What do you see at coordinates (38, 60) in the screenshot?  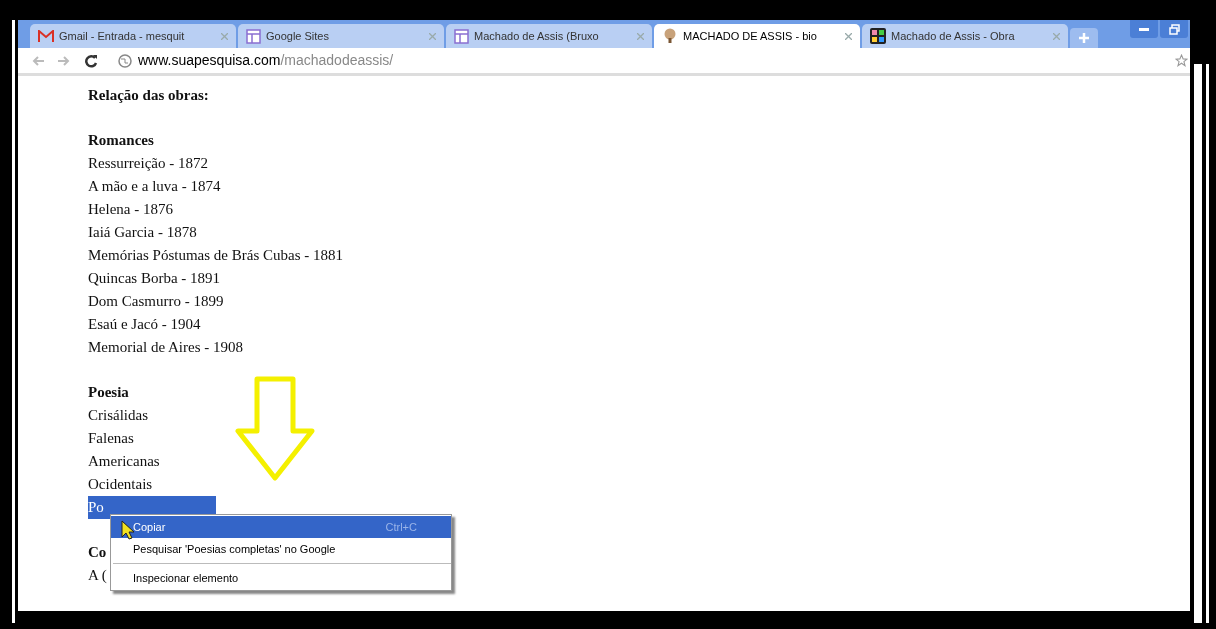 I see `back-icon` at bounding box center [38, 60].